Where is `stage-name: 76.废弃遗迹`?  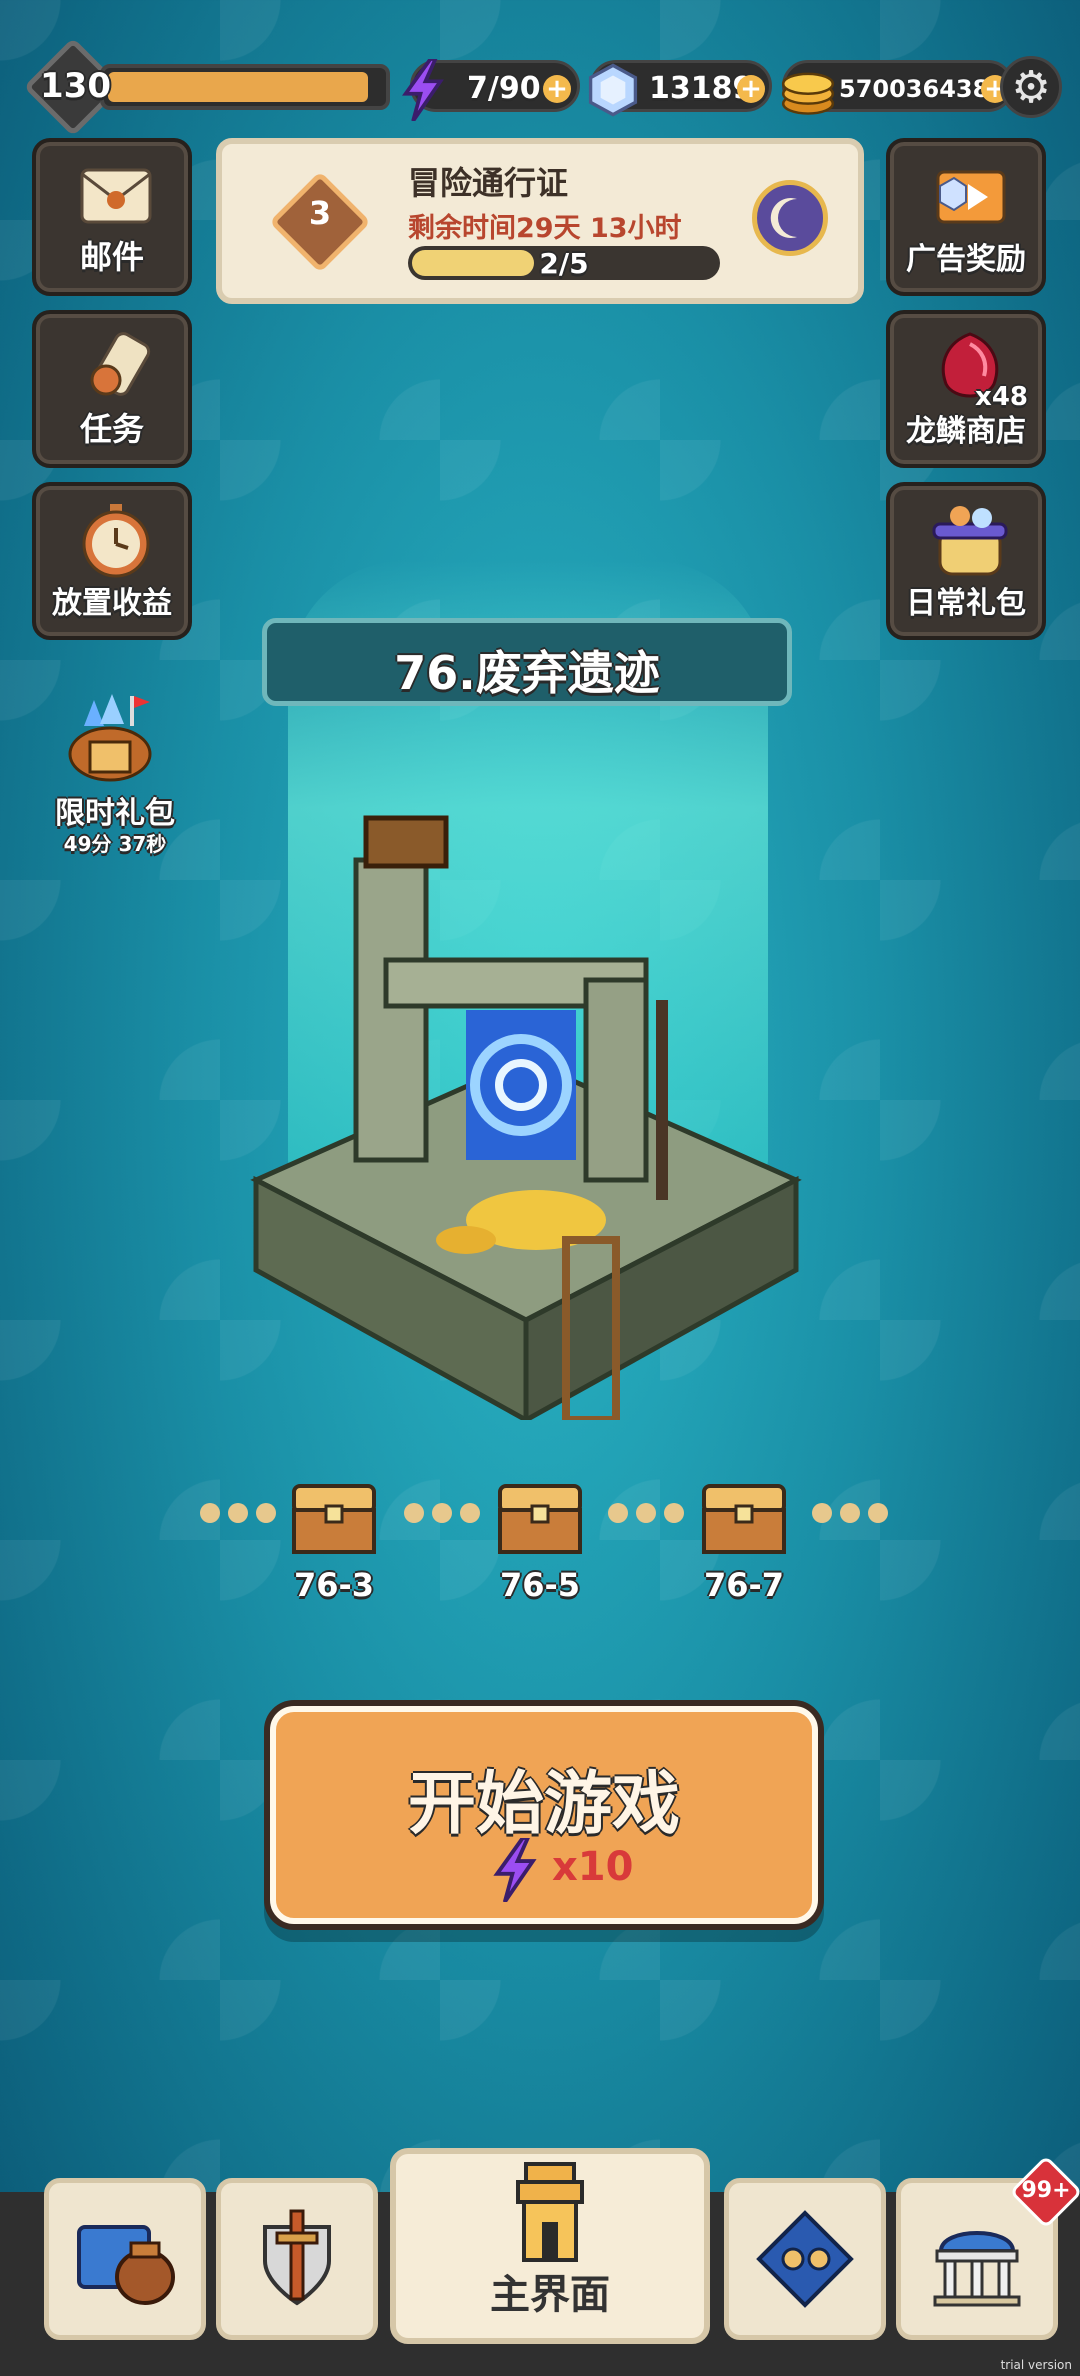
stage-name: 76.废弃遗迹 is located at coordinates (527, 673).